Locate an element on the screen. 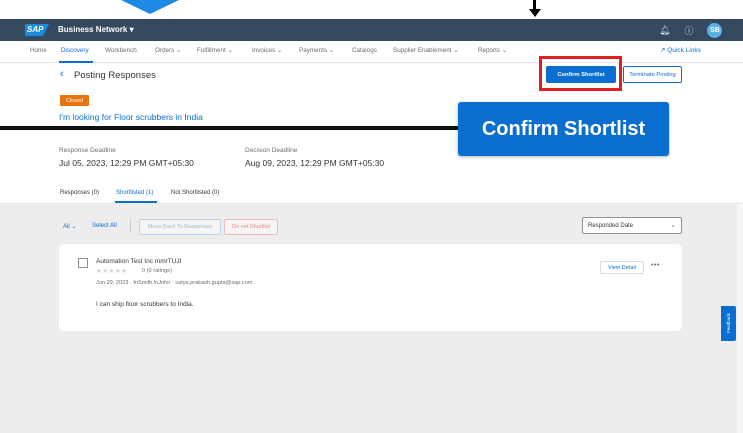 This screenshot has width=743, height=433. nav-workbench: Workbench is located at coordinates (121, 50).